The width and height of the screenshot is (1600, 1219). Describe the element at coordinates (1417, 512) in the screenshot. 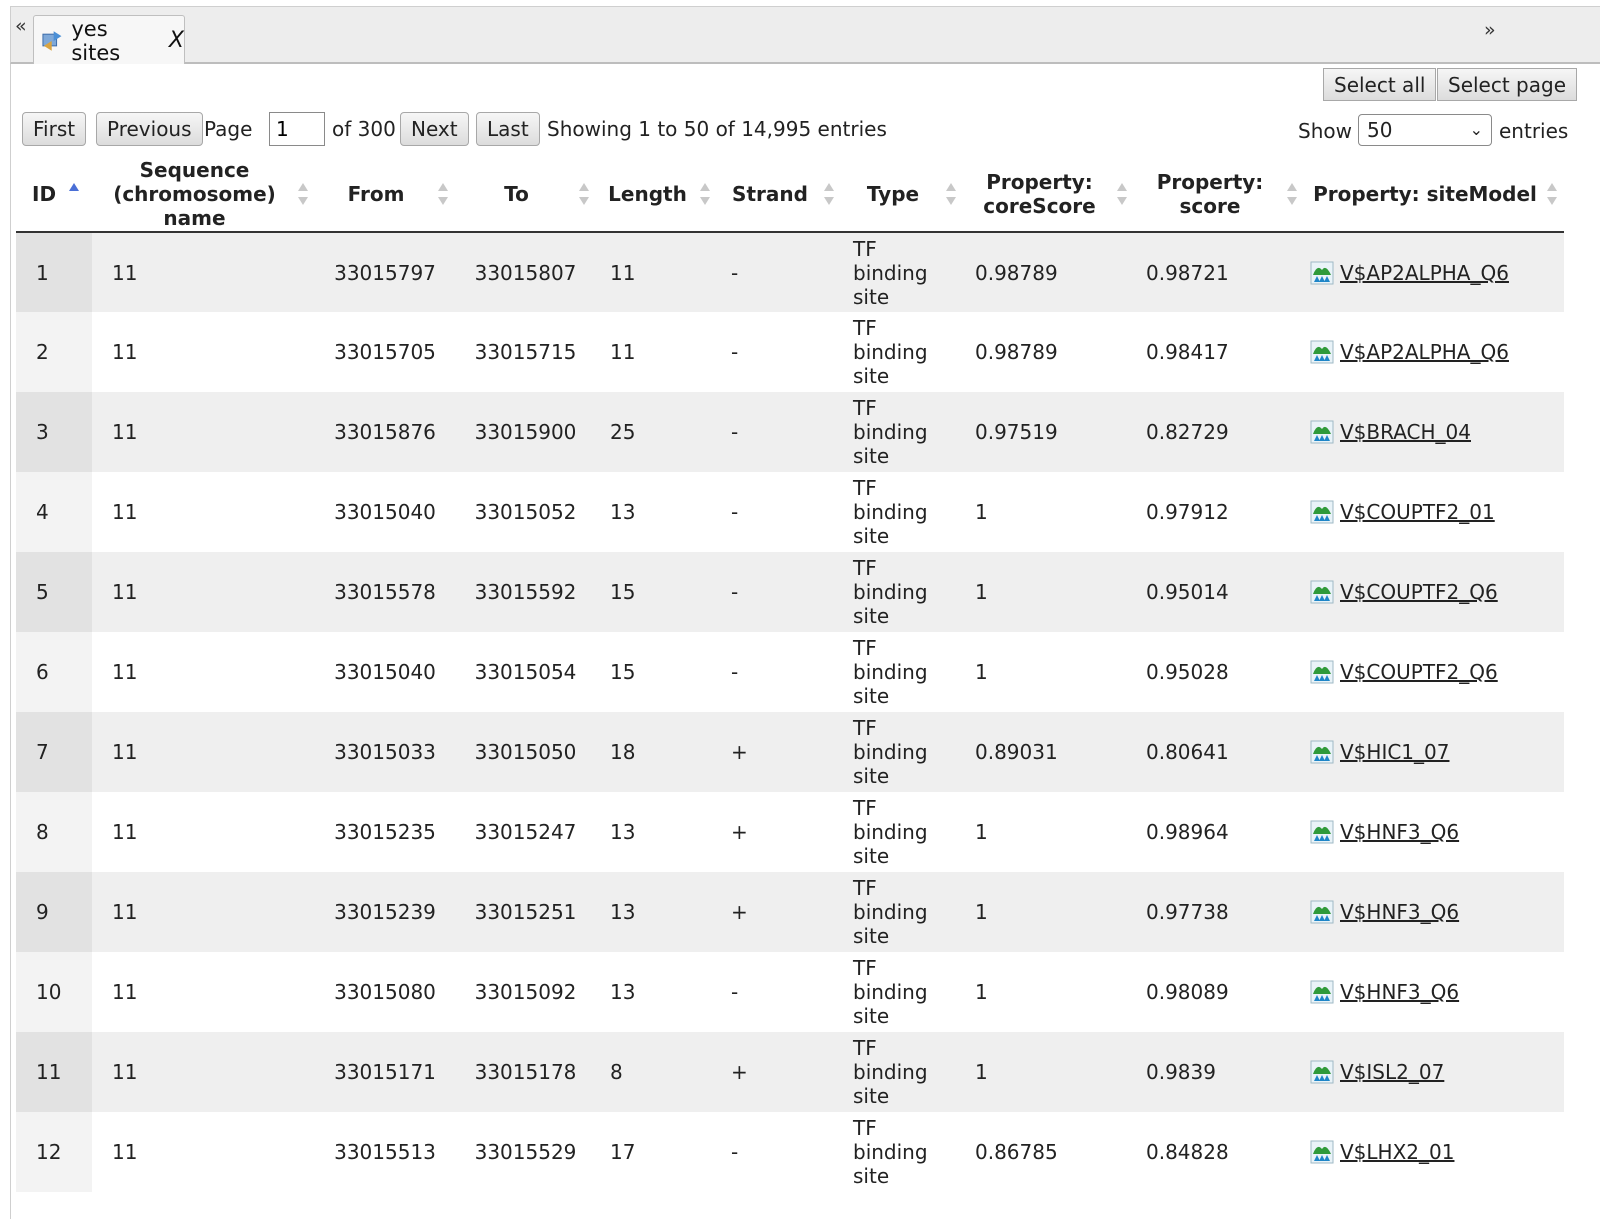

I see `site-model-link: V$COUPTF2_01` at that location.